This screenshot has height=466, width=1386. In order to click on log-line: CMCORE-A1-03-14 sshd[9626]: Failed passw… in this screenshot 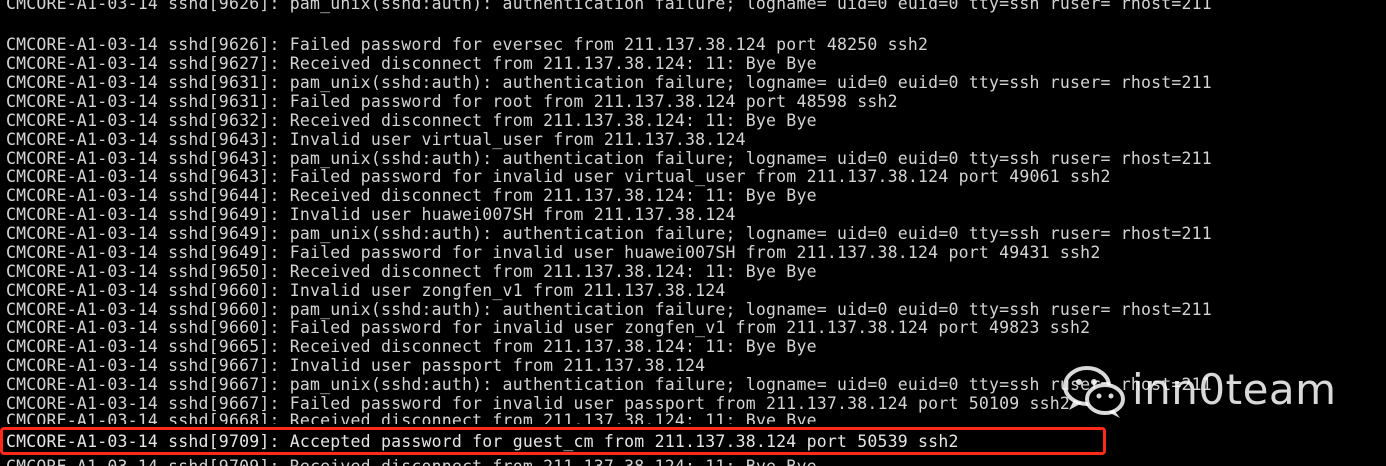, I will do `click(467, 44)`.